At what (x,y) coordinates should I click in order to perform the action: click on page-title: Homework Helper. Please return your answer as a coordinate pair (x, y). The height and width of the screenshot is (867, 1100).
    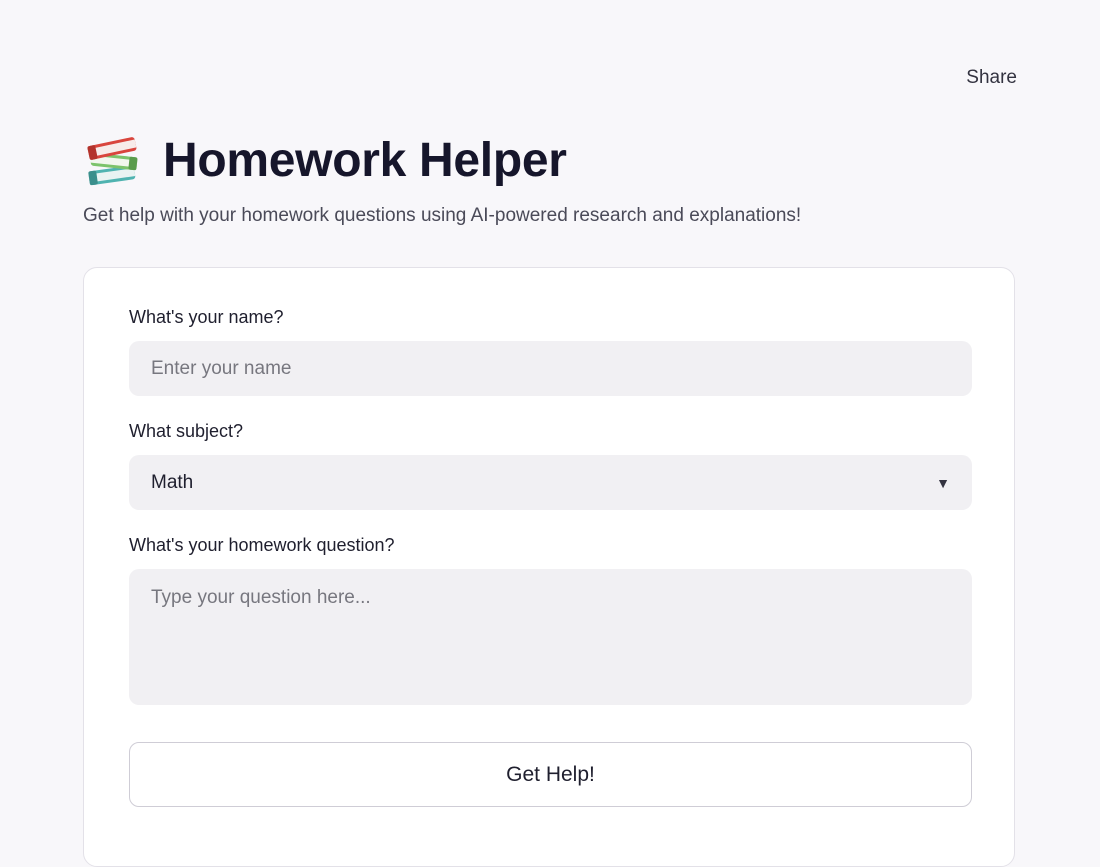
    Looking at the image, I should click on (365, 160).